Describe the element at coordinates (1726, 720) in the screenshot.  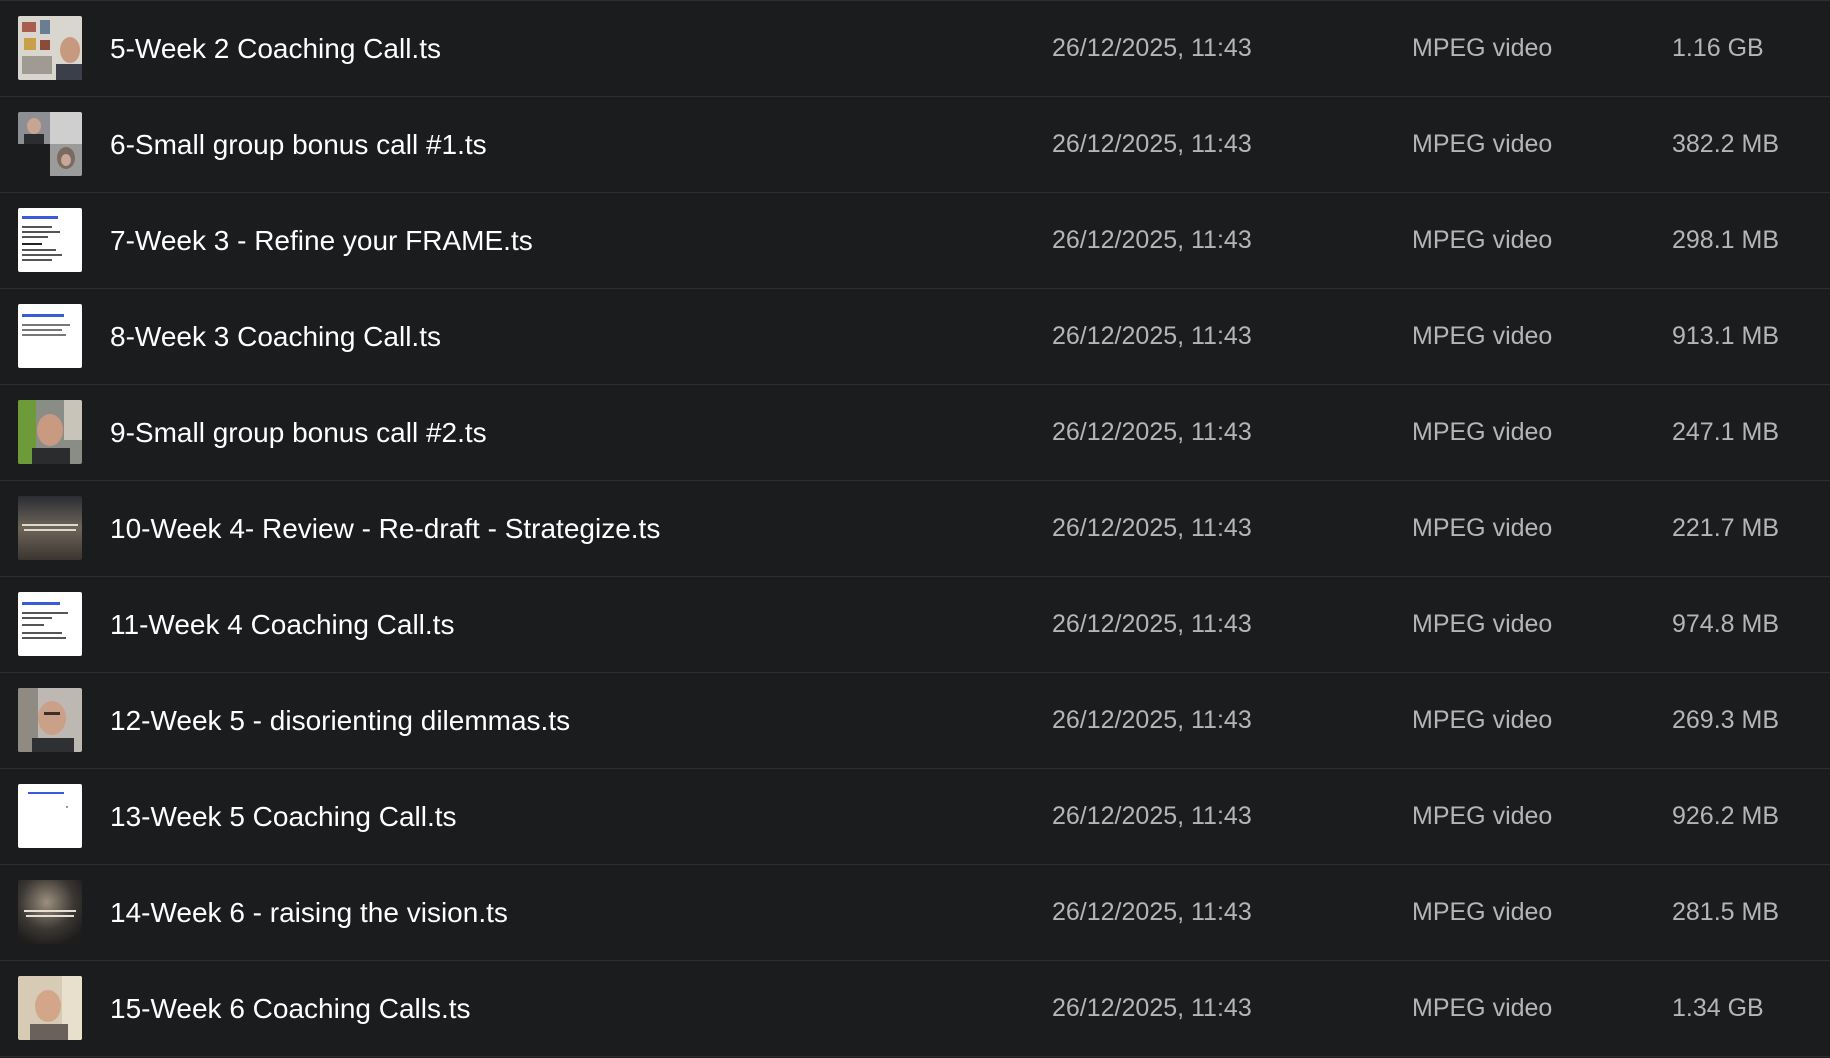
I see `file-size: 269.3 MB` at that location.